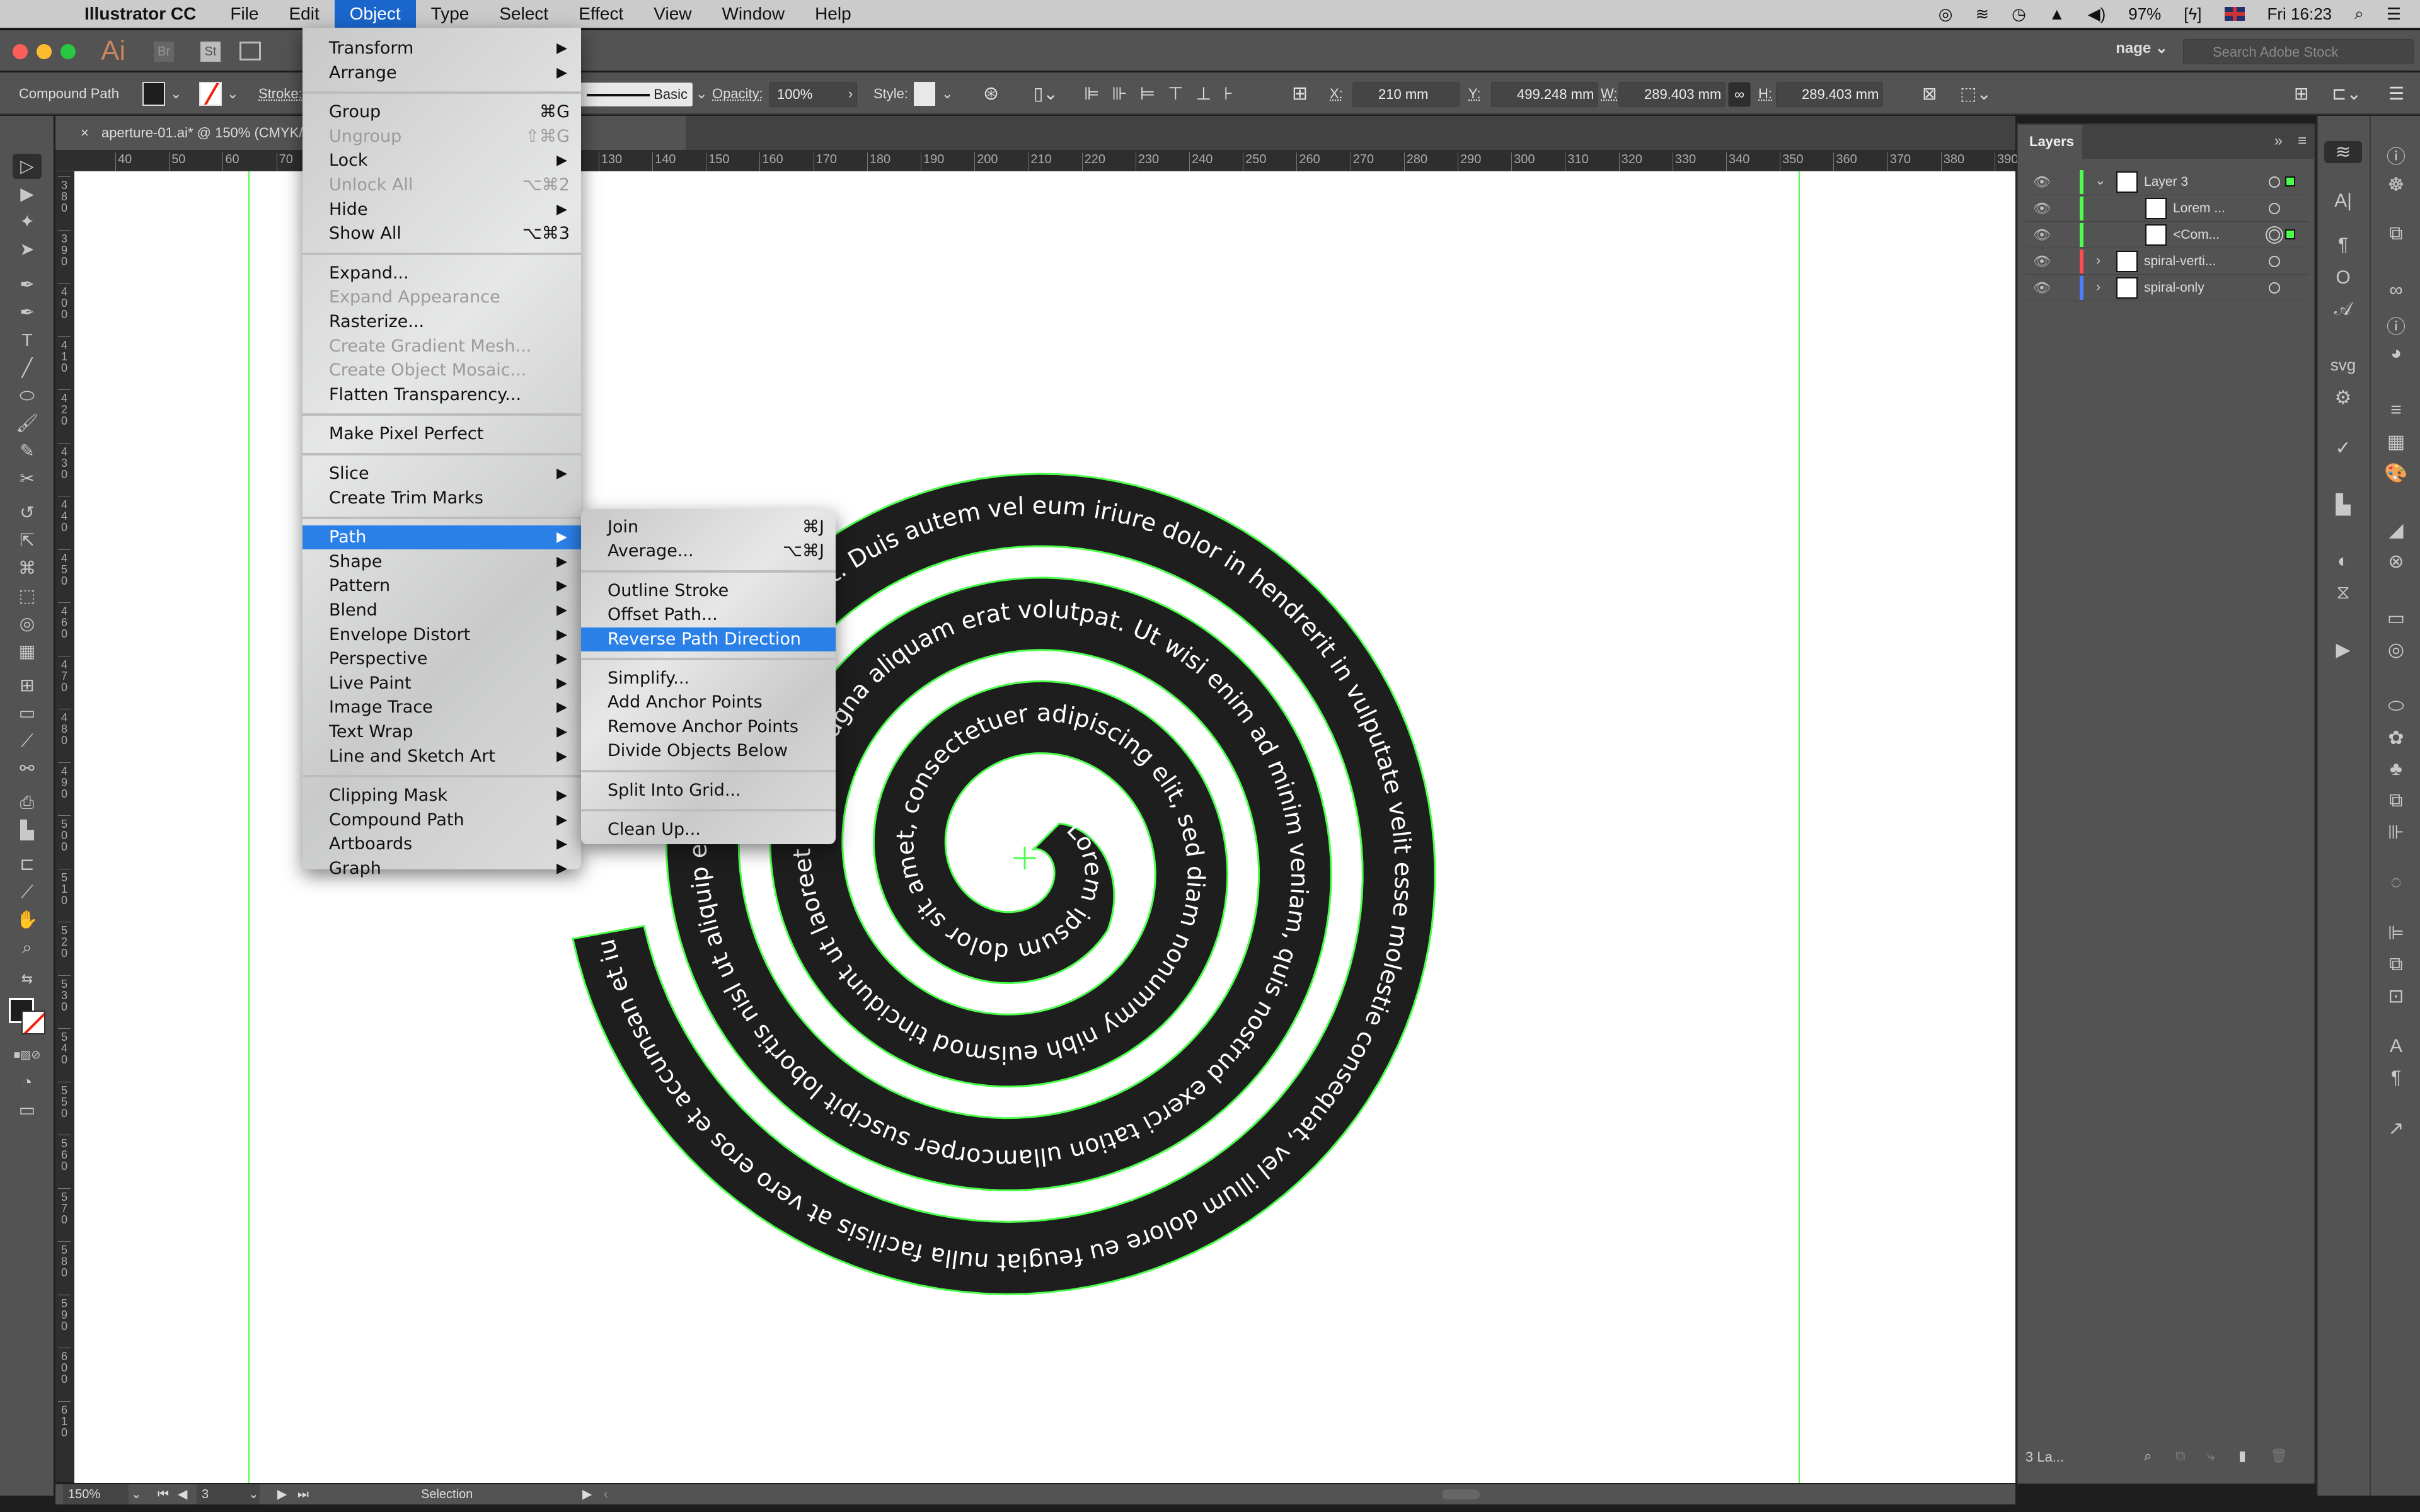 Image resolution: width=2420 pixels, height=1512 pixels. I want to click on lasso-tool-icon: ➤, so click(28, 249).